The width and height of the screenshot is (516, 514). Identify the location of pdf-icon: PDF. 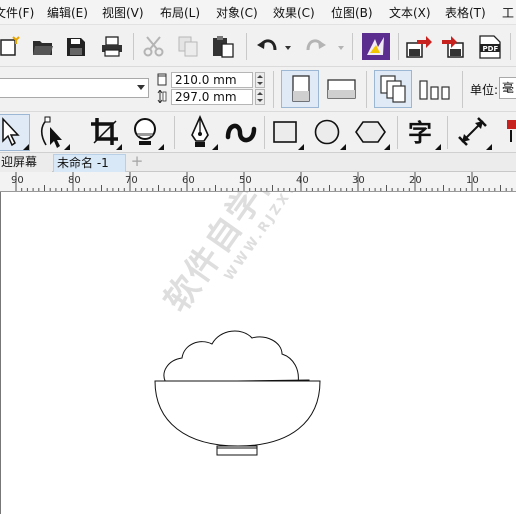
(490, 47).